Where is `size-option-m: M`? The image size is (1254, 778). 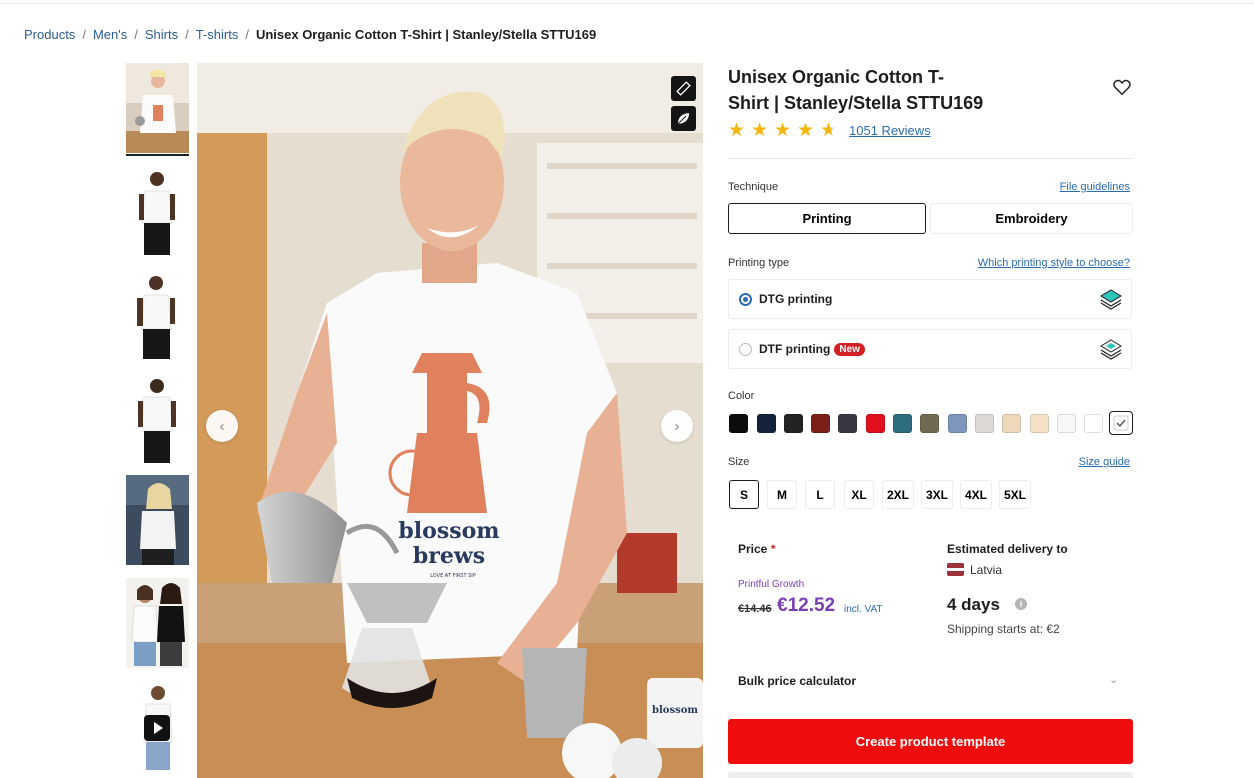
size-option-m: M is located at coordinates (782, 494).